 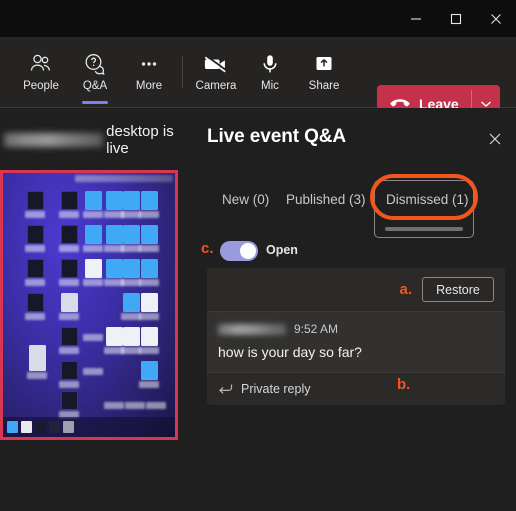 I want to click on tab-published: Published (3), so click(x=326, y=203).